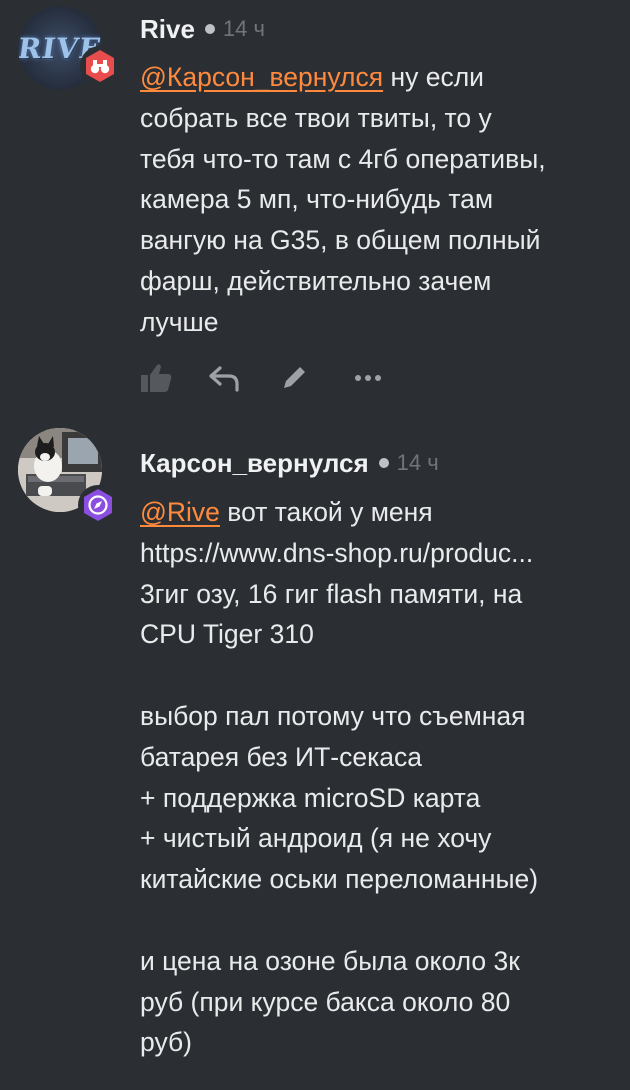 This screenshot has height=1090, width=630. I want to click on comment-line: и цена на озоне была около 3к, so click(330, 960).